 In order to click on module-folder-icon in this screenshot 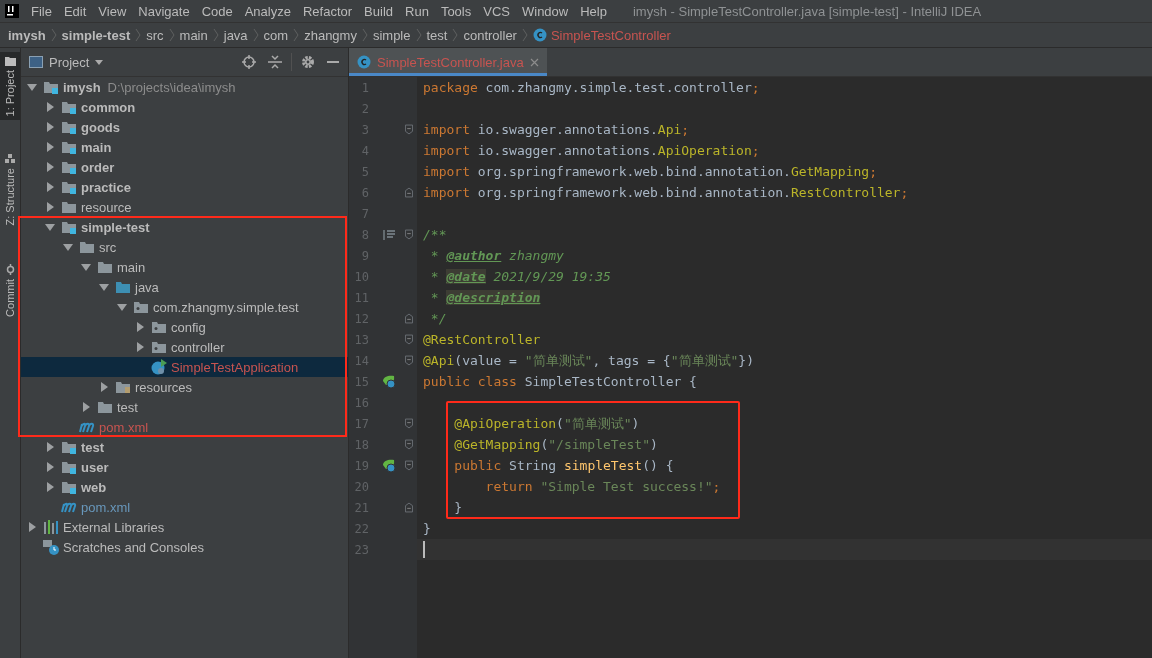, I will do `click(69, 107)`.